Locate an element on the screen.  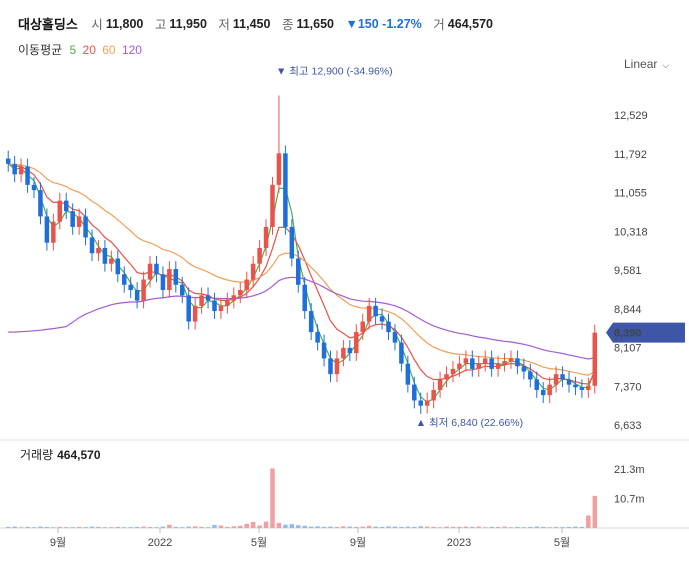
volume-tick-label: 21.3m is located at coordinates (629, 470).